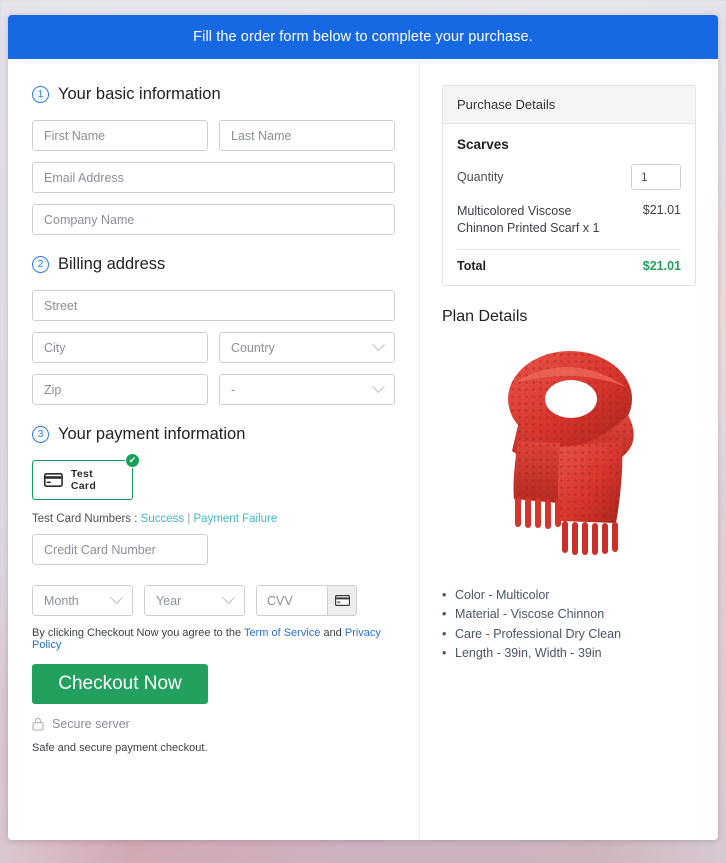  What do you see at coordinates (569, 249) in the screenshot?
I see `totals-divider` at bounding box center [569, 249].